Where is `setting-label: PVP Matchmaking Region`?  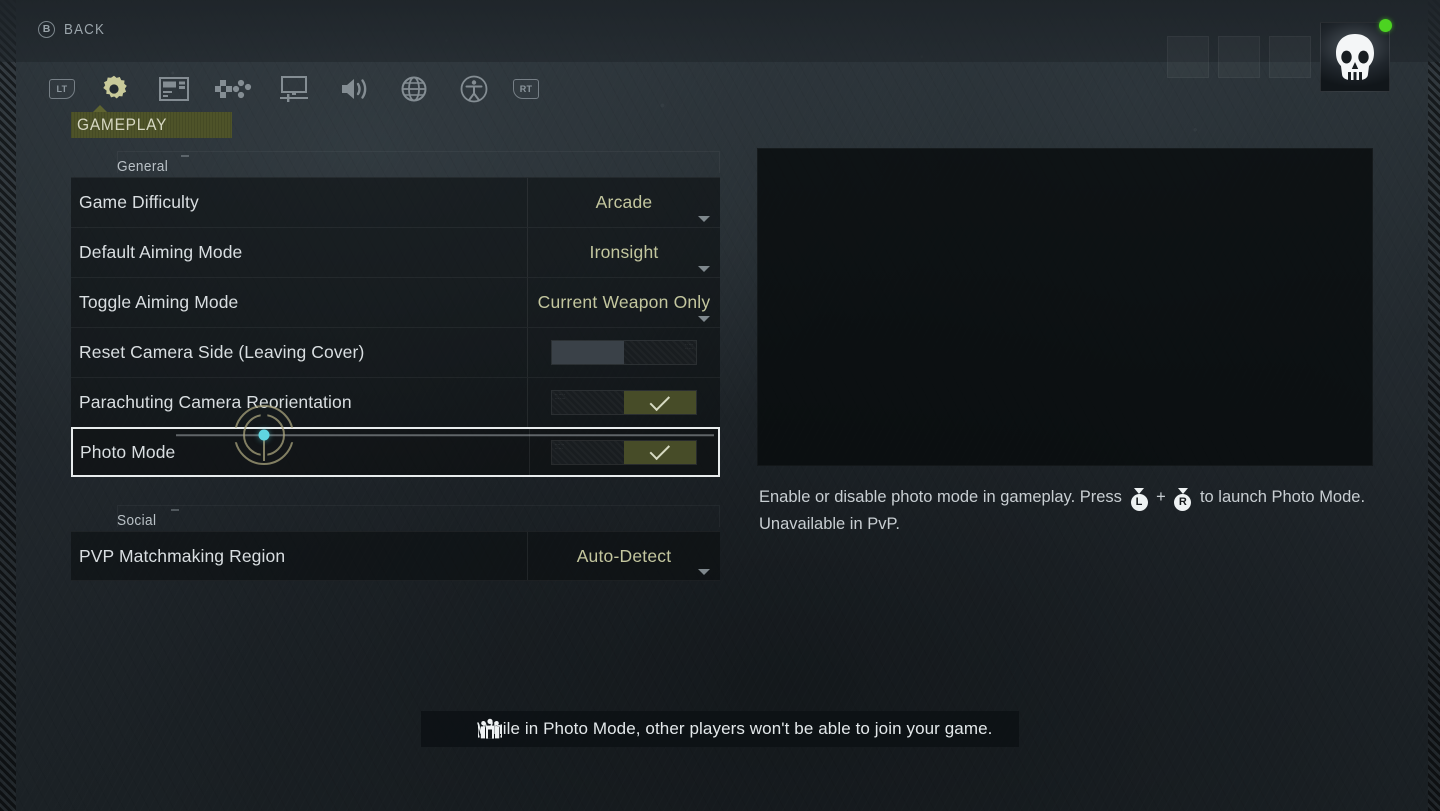 setting-label: PVP Matchmaking Region is located at coordinates (182, 555).